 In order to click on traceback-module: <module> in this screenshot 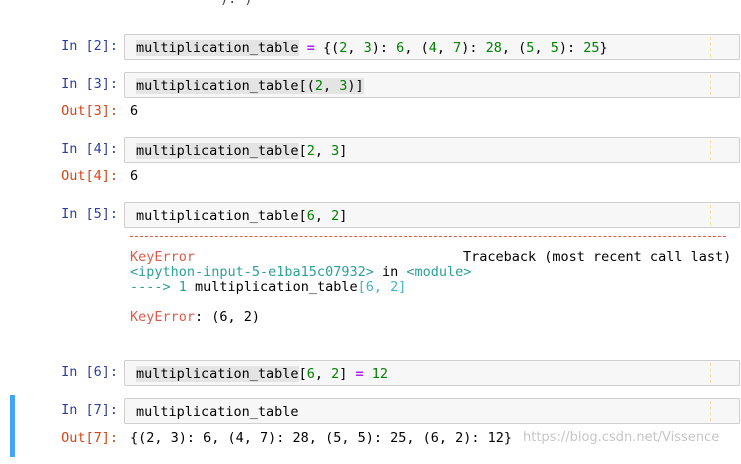, I will do `click(439, 272)`.